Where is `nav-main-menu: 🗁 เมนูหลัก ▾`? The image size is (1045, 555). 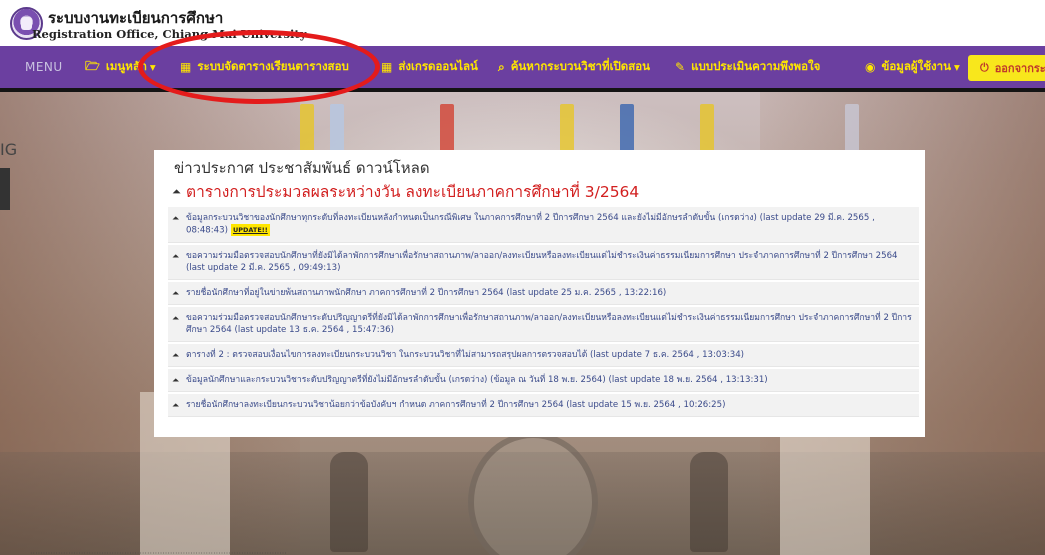
nav-main-menu: 🗁 เมนูหลัก ▾ is located at coordinates (120, 67).